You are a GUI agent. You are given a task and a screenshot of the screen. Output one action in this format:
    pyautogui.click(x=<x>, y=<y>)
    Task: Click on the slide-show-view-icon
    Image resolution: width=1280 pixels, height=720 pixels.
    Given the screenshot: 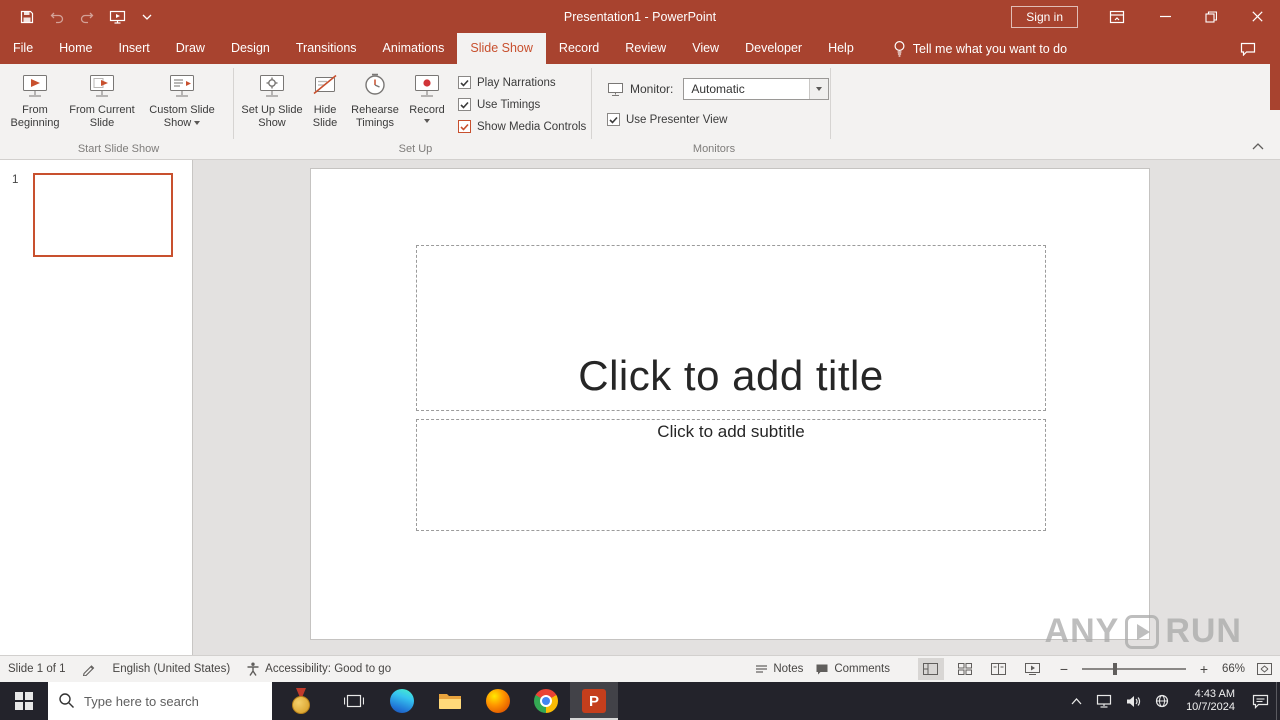 What is the action you would take?
    pyautogui.click(x=1033, y=669)
    